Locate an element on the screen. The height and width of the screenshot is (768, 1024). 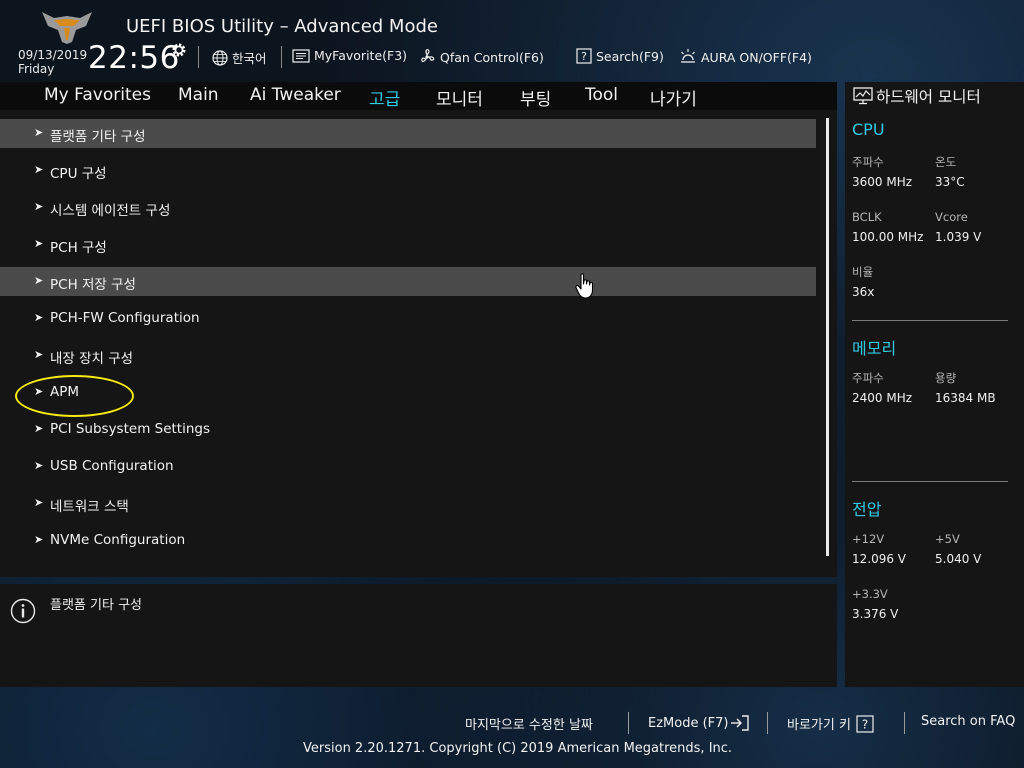
menu-item-onboard-devices: ➤ 내장 장치 구성 is located at coordinates (408, 355).